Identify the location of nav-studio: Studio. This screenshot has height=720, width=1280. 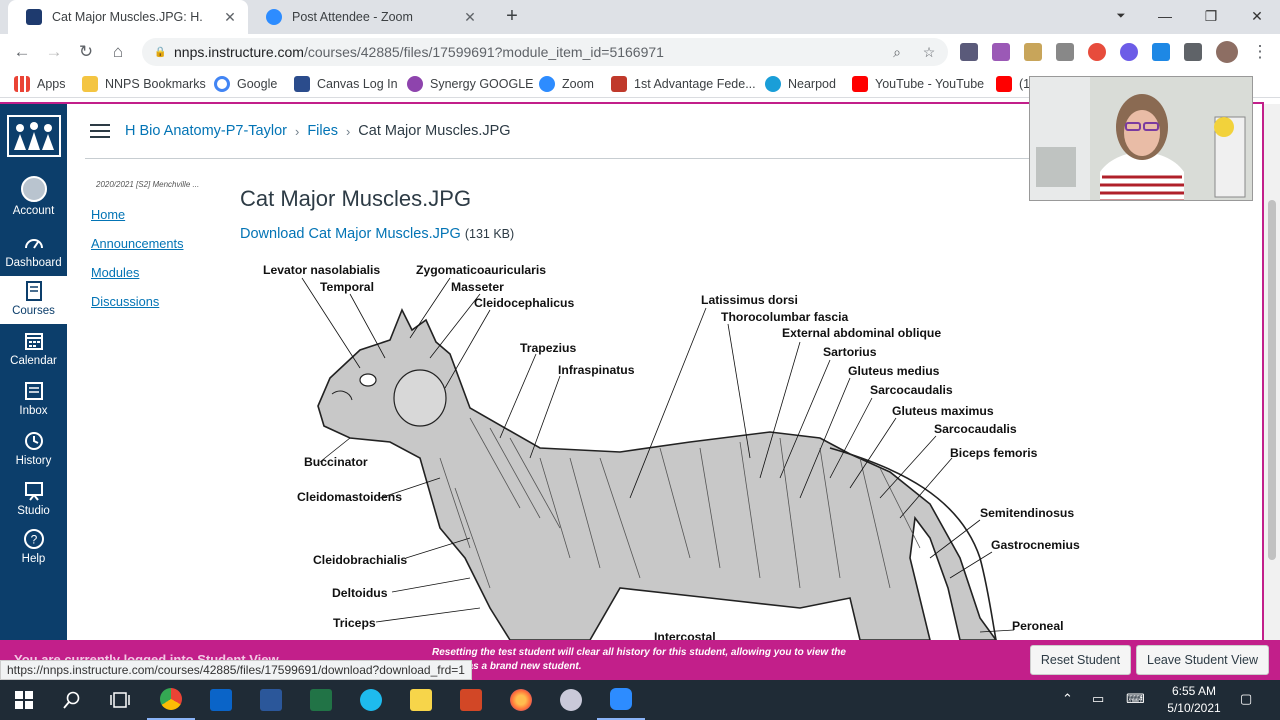
(33, 502).